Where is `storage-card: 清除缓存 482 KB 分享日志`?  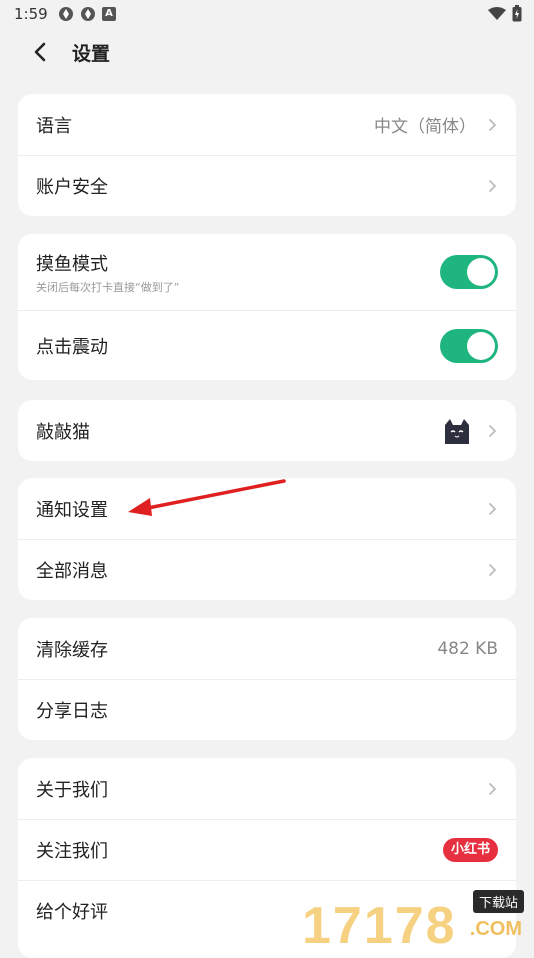
storage-card: 清除缓存 482 KB 分享日志 is located at coordinates (267, 679).